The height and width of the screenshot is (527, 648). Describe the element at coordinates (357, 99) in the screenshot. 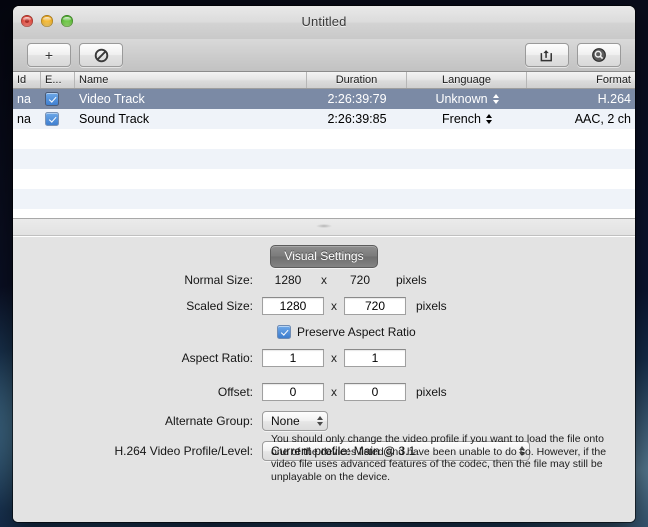

I see `cell-duration: 2:26:39:79` at that location.